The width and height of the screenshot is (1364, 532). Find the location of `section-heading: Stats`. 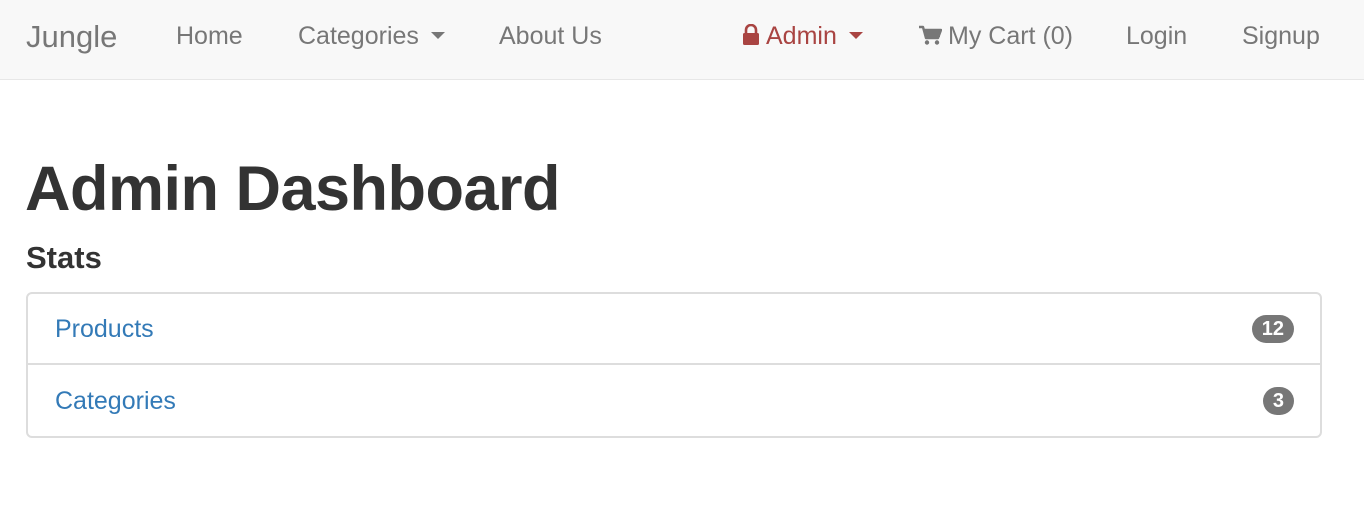

section-heading: Stats is located at coordinates (64, 257).